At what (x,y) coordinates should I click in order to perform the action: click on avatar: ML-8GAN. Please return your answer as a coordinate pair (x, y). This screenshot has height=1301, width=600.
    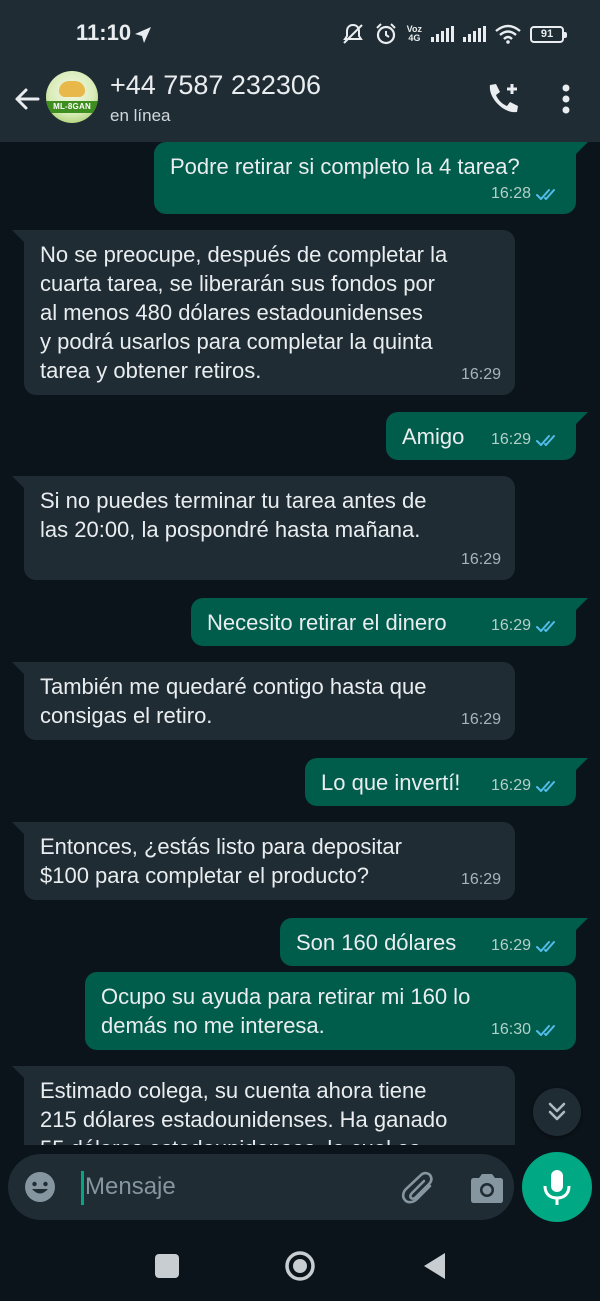
    Looking at the image, I should click on (72, 97).